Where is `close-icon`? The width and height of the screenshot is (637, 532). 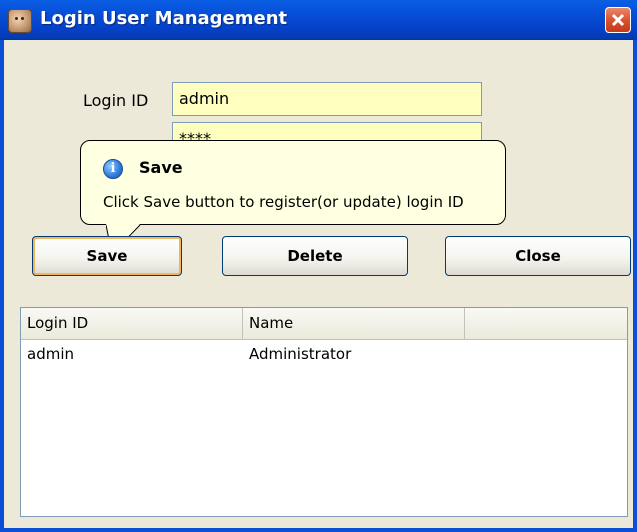 close-icon is located at coordinates (618, 20).